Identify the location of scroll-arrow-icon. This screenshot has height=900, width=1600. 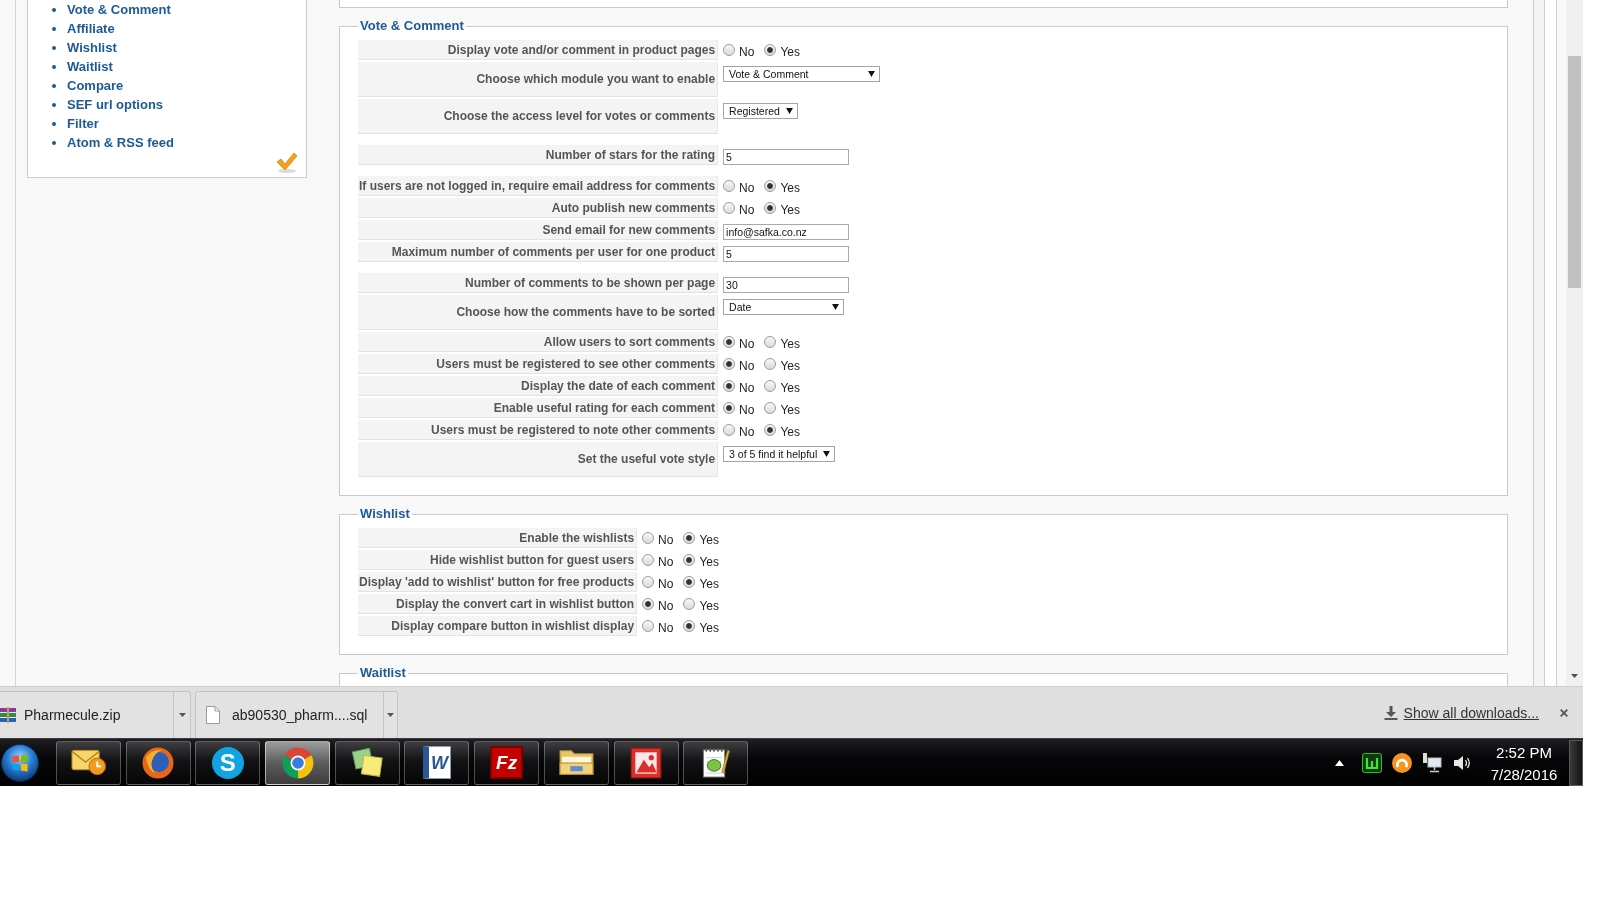
(1574, 676).